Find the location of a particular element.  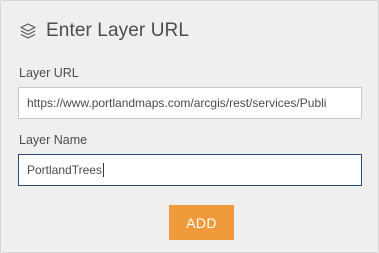

layer-name-value: PortlandTrees is located at coordinates (64, 170).